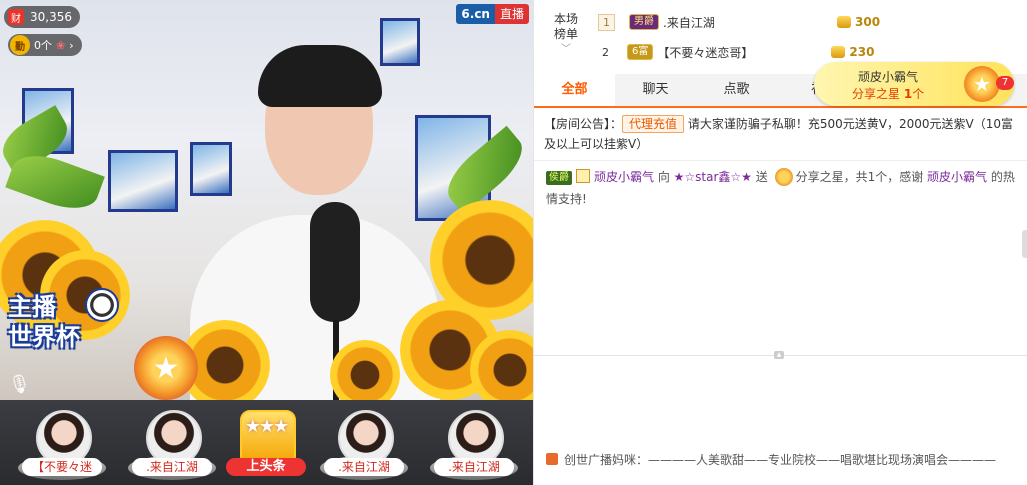 Image resolution: width=1027 pixels, height=485 pixels. I want to click on football-icon, so click(102, 305).